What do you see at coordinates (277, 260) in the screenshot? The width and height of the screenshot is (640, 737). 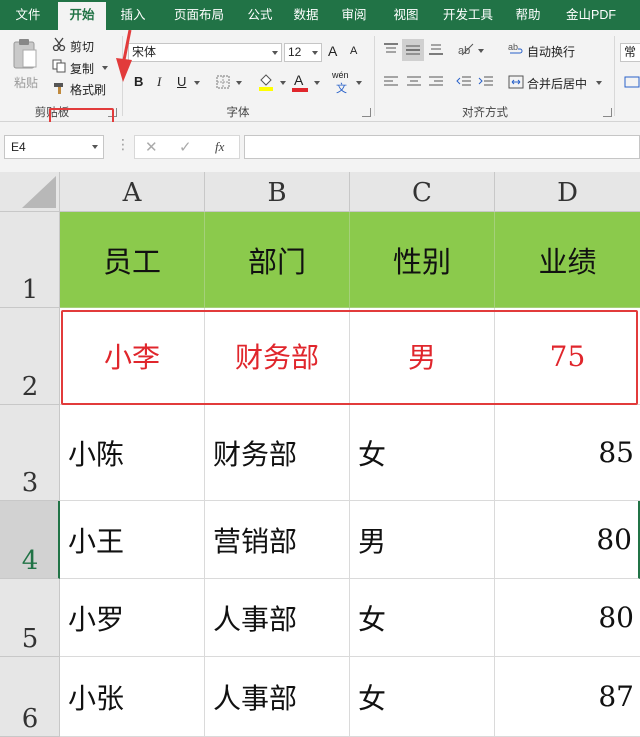 I see `table-cell: 部门` at bounding box center [277, 260].